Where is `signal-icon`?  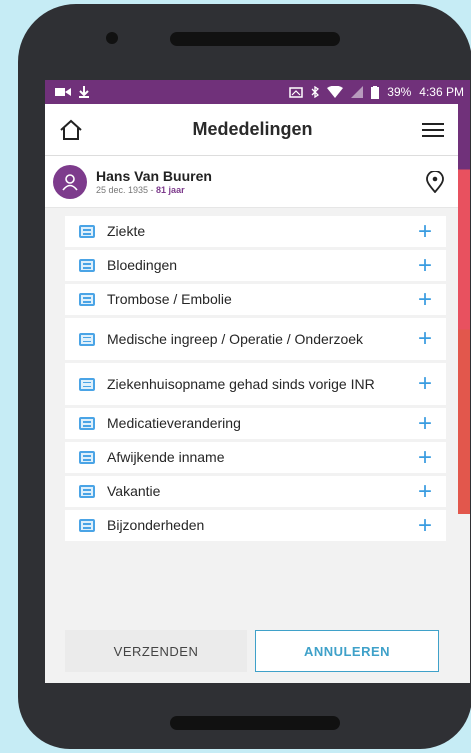
signal-icon is located at coordinates (357, 92).